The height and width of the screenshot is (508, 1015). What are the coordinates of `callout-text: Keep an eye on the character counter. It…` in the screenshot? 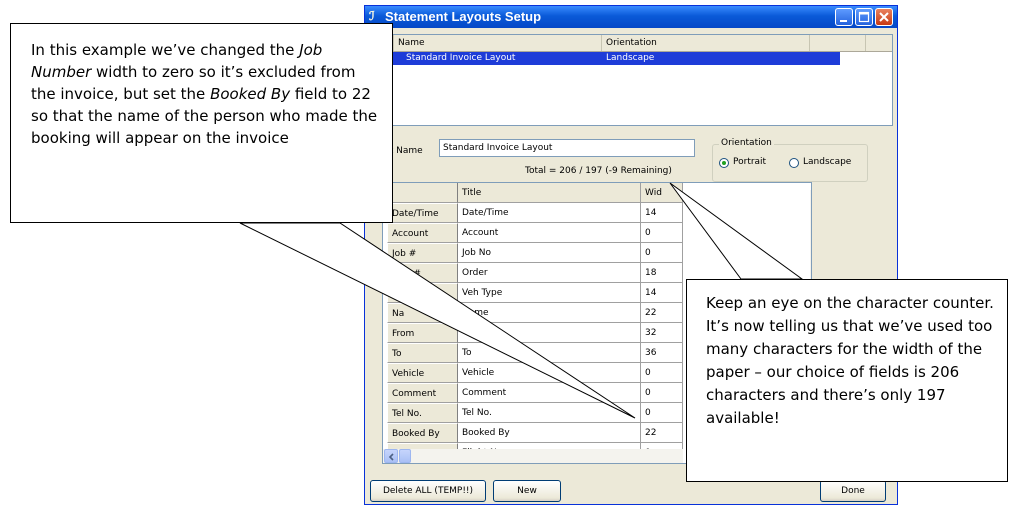 It's located at (850, 360).